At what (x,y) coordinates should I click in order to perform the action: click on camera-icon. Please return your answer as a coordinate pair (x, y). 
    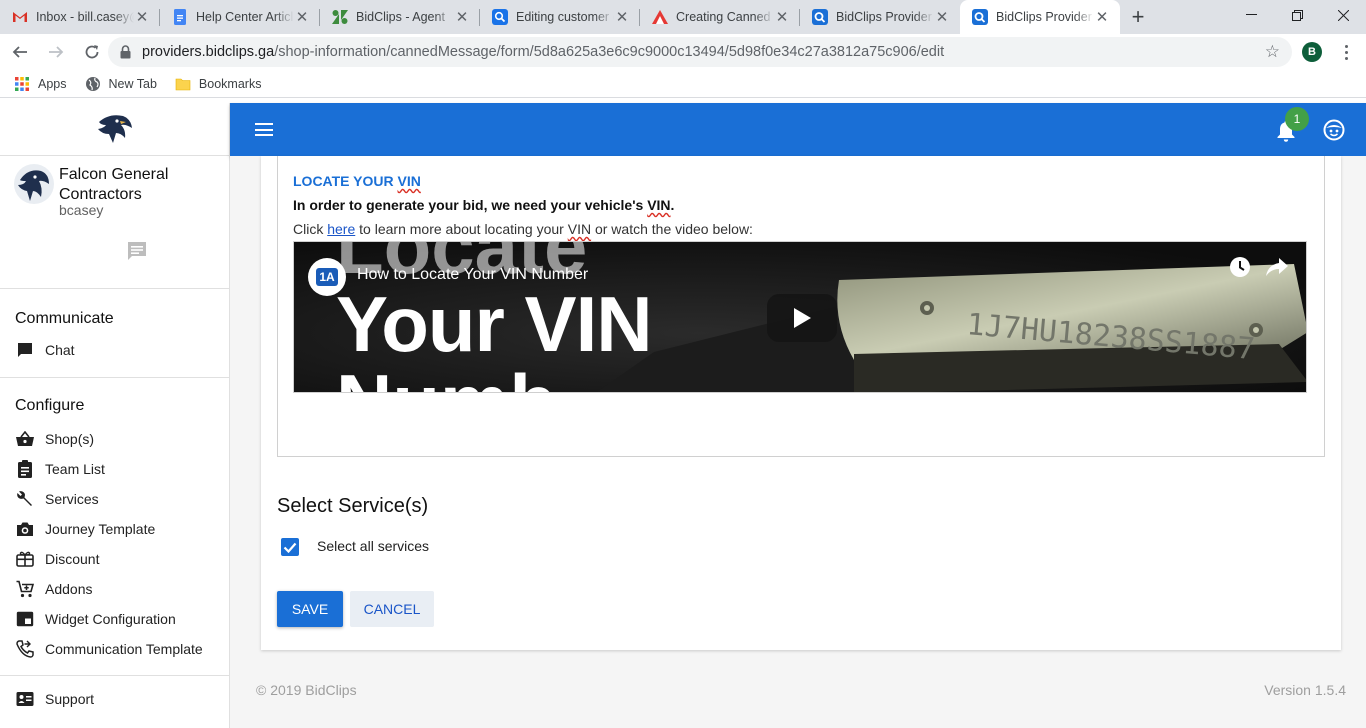
    Looking at the image, I should click on (25, 529).